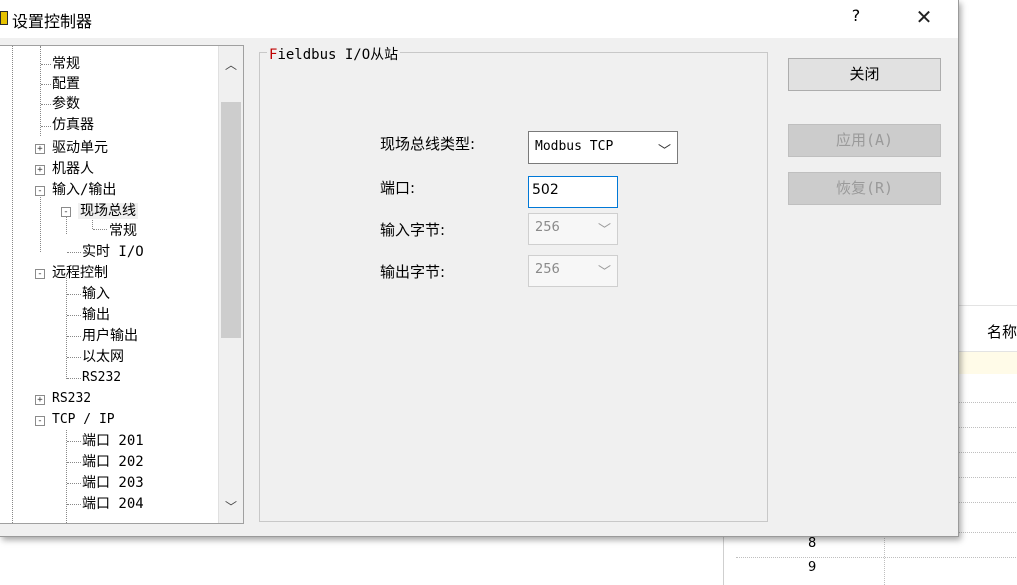 This screenshot has width=1017, height=585. Describe the element at coordinates (413, 272) in the screenshot. I see `output-bytes-label: 输出字节:` at that location.